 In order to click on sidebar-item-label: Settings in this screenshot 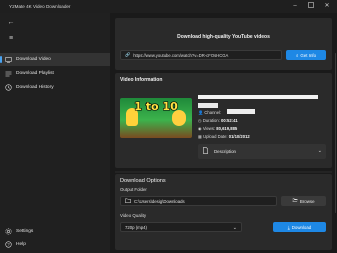, I will do `click(25, 231)`.